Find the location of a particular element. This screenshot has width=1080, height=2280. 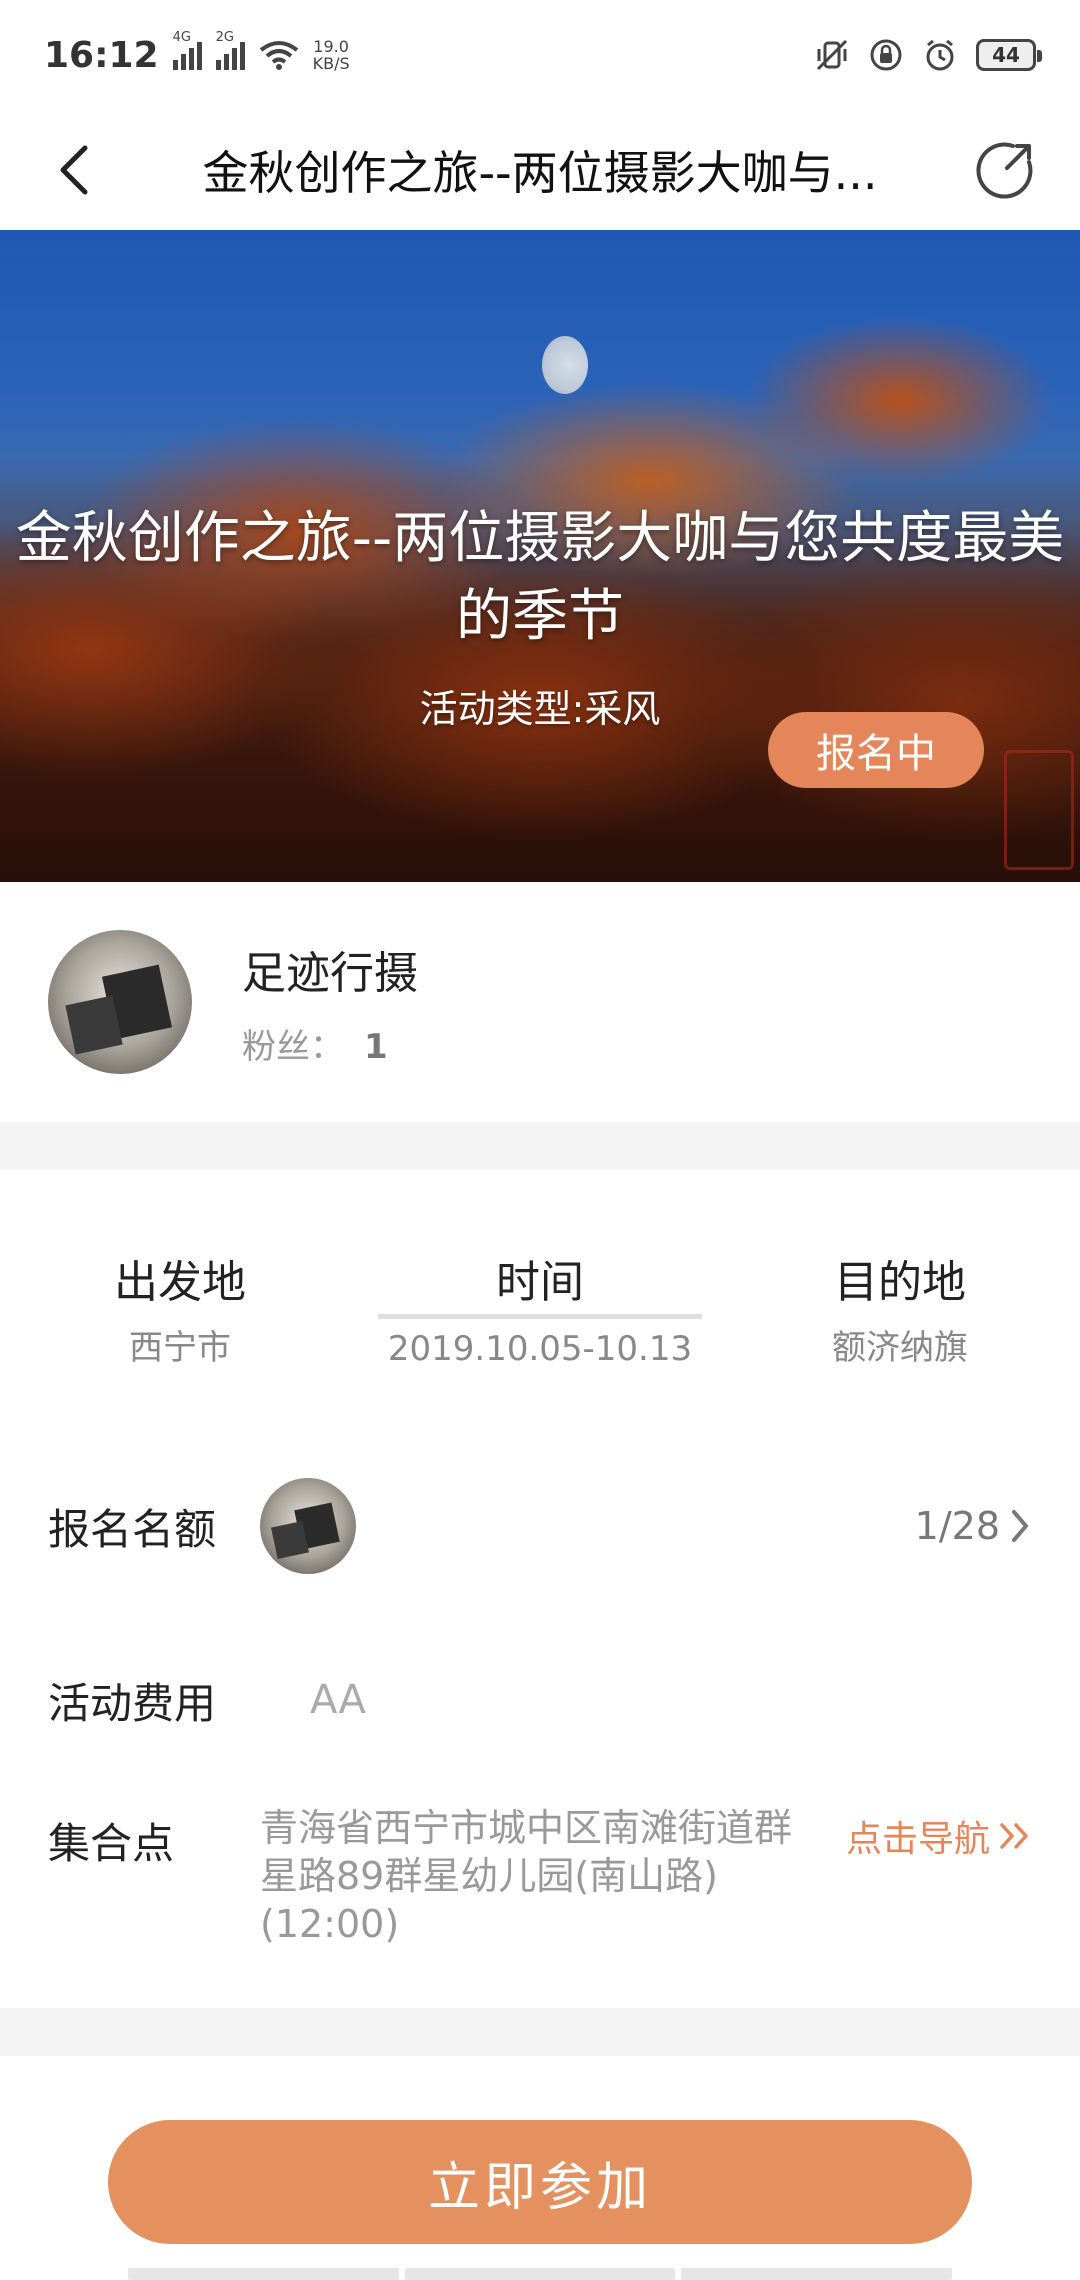

share-button is located at coordinates (1005, 170).